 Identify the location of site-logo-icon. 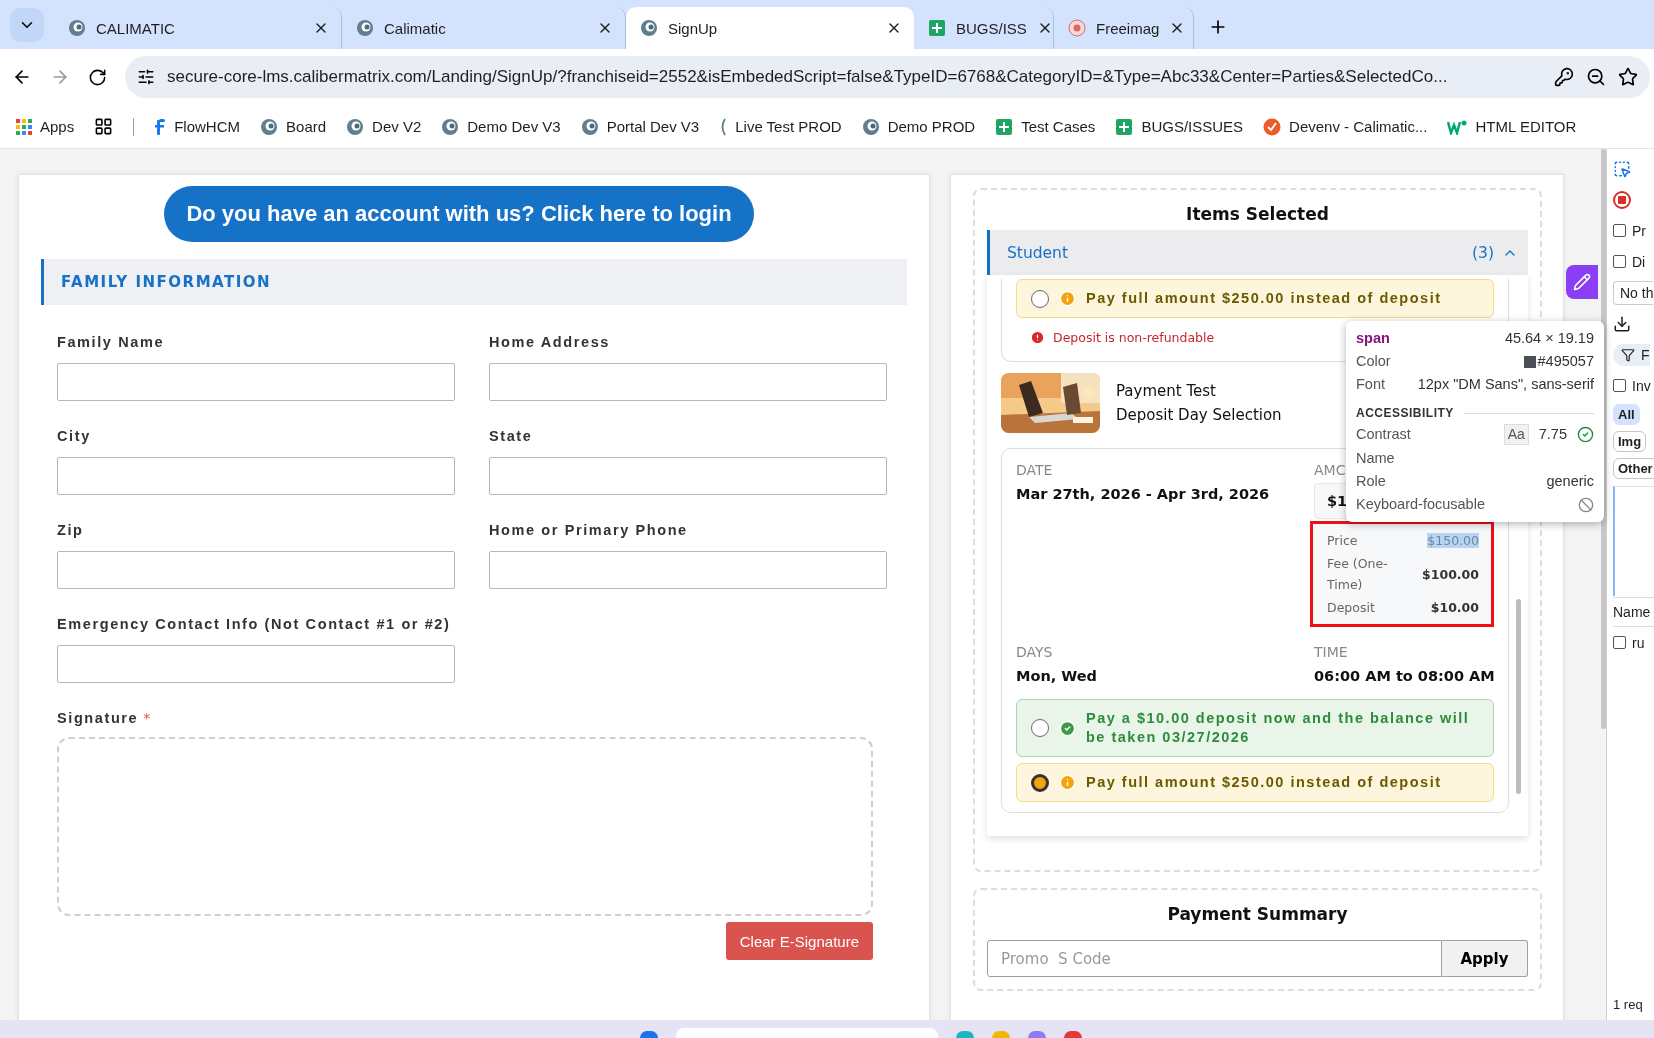
(160, 126).